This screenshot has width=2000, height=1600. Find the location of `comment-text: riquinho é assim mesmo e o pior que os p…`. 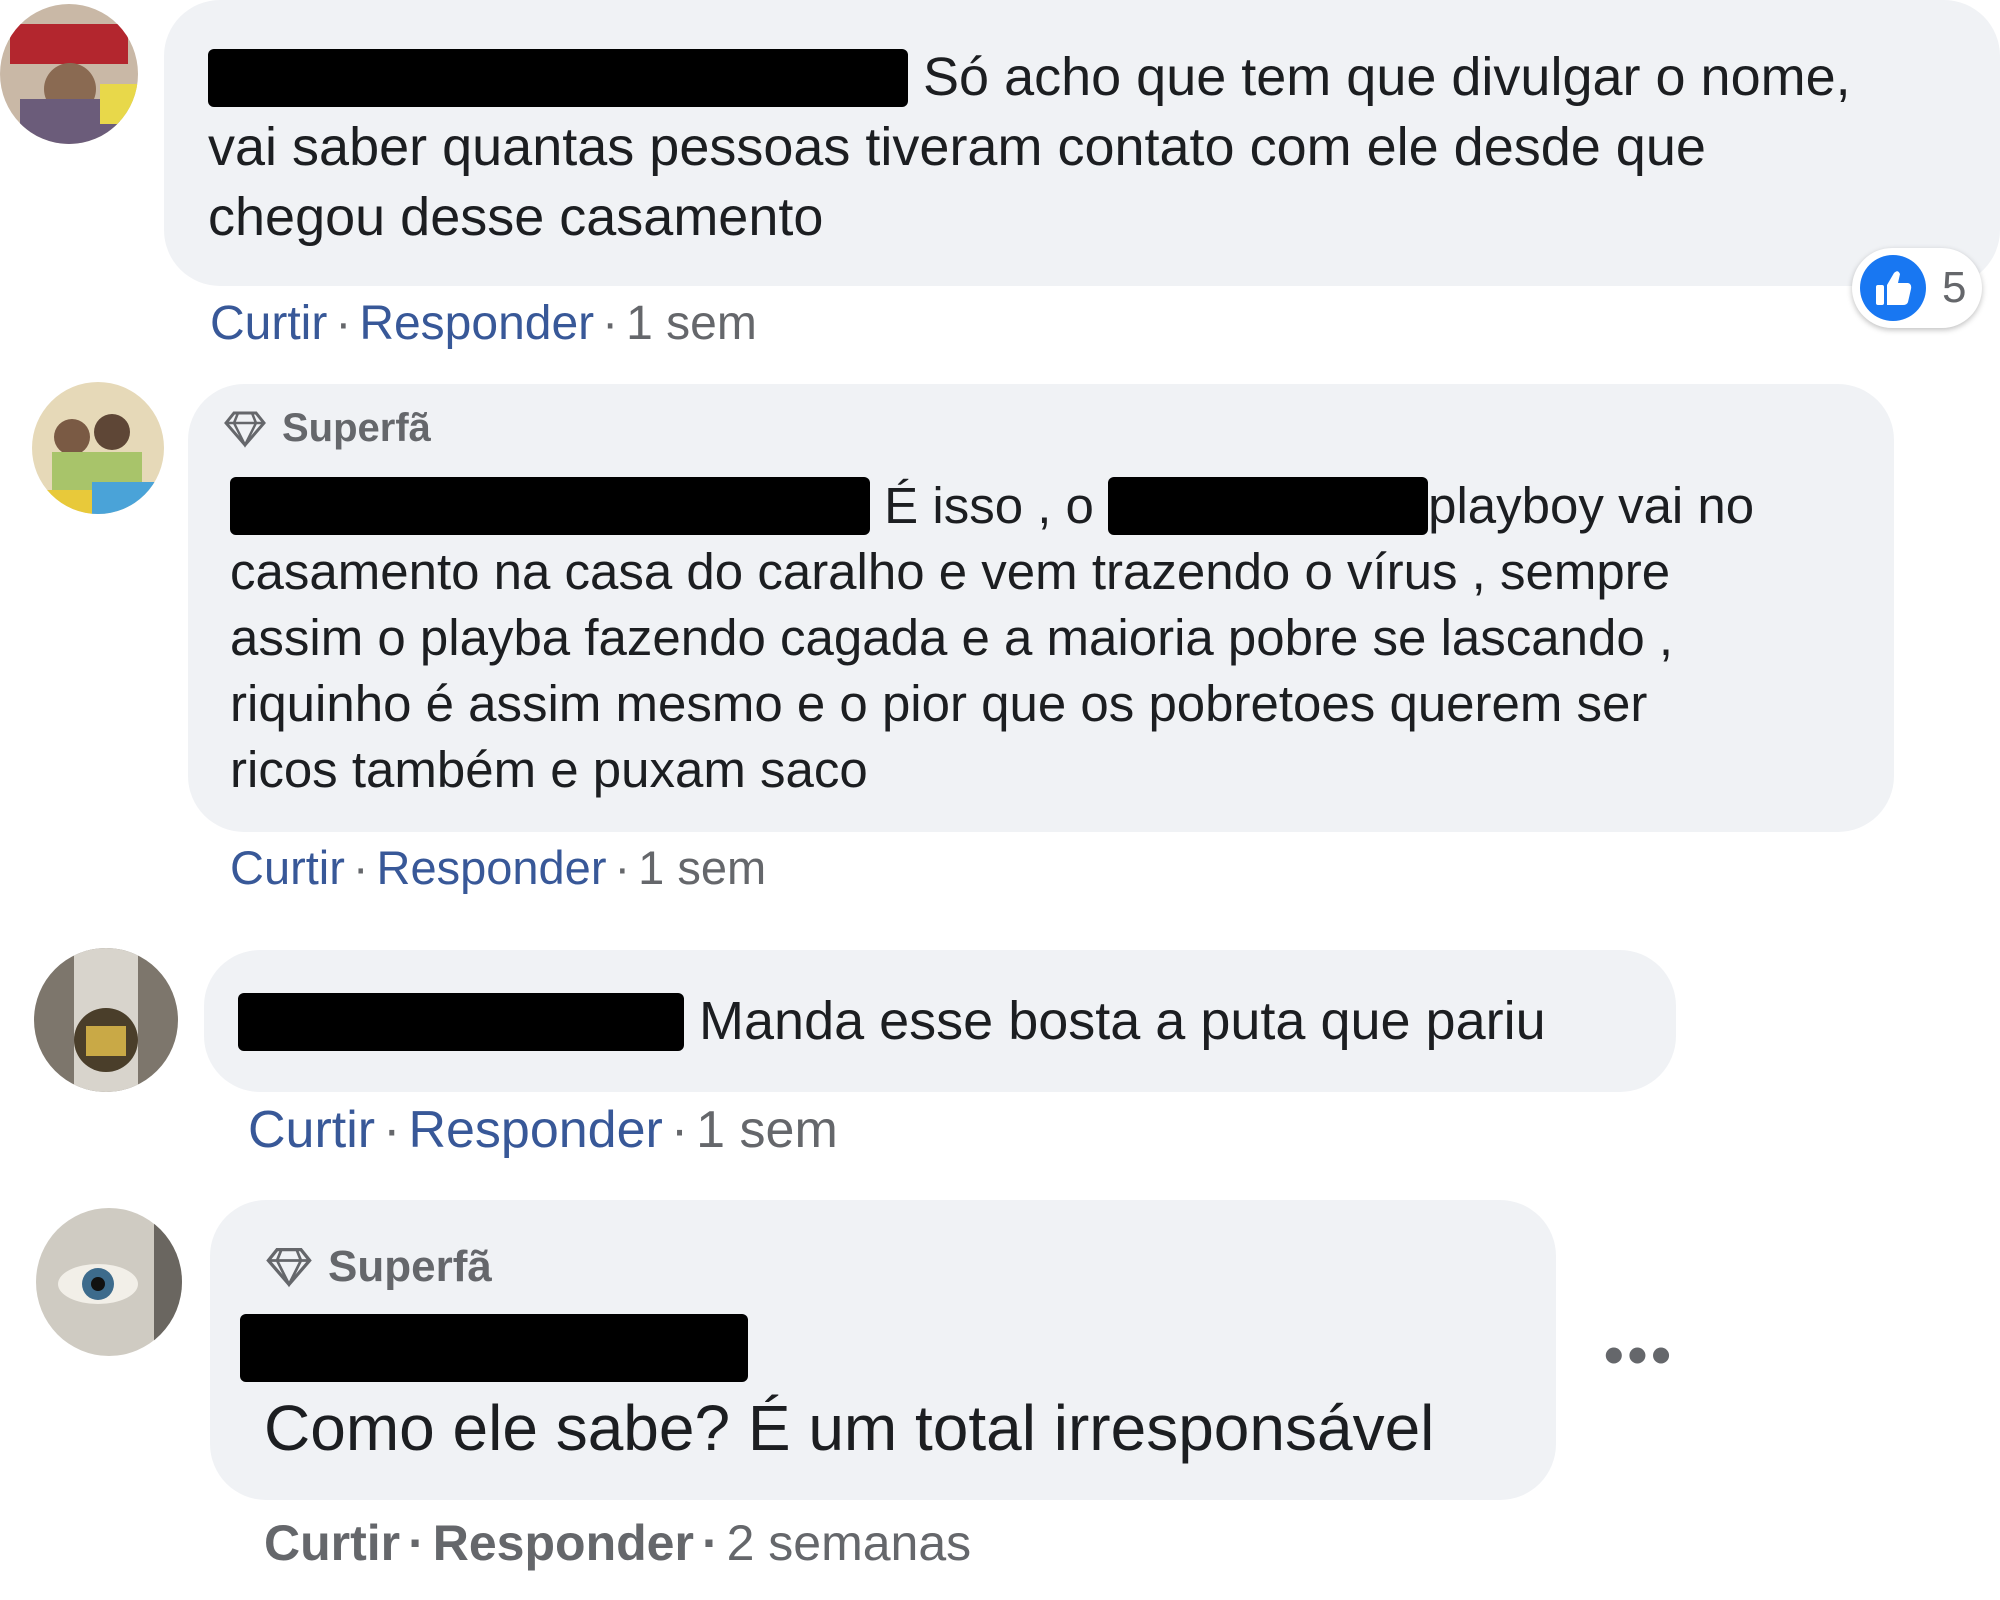

comment-text: riquinho é assim mesmo e o pior que os p… is located at coordinates (939, 703).